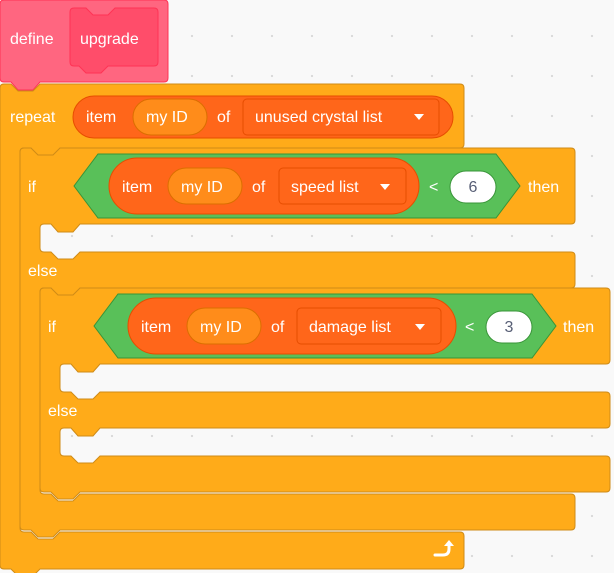 The height and width of the screenshot is (573, 614). Describe the element at coordinates (319, 117) in the screenshot. I see `svg-text: unused crystal list` at that location.